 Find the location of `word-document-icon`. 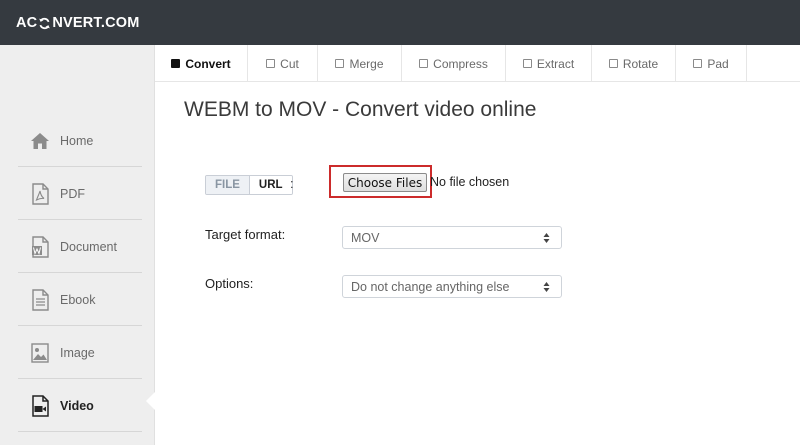

word-document-icon is located at coordinates (40, 247).